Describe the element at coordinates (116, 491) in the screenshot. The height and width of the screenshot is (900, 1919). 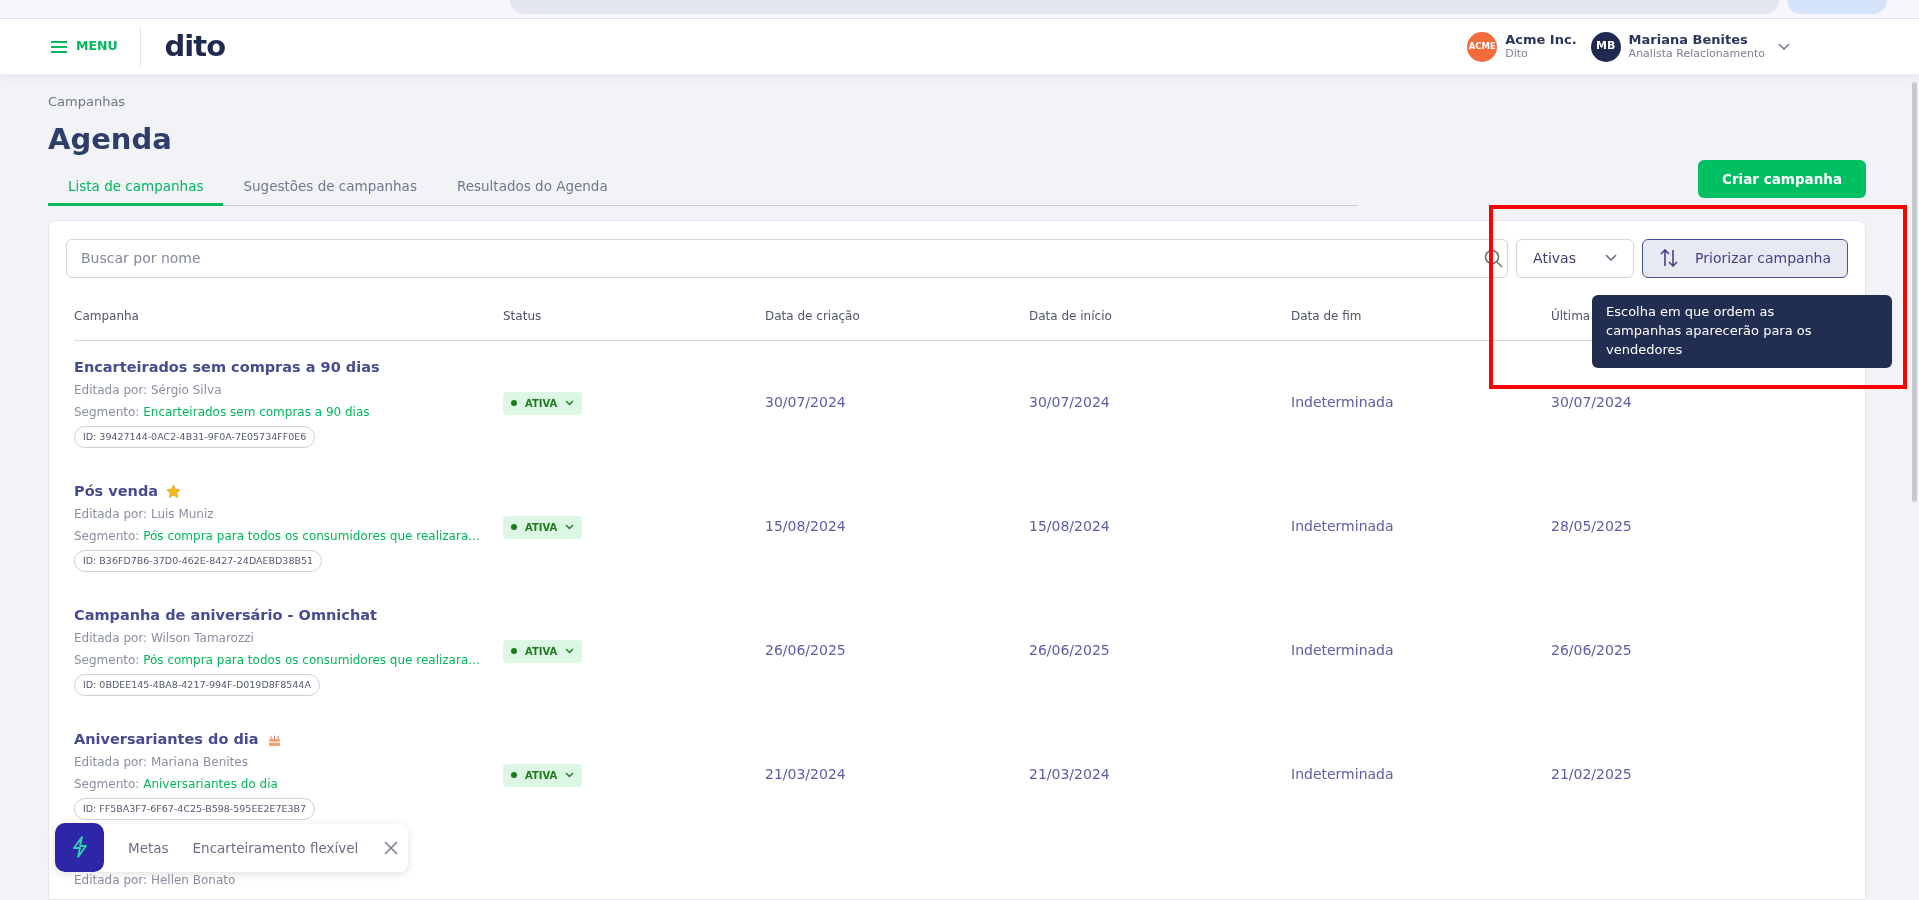
I see `campaign-title: Pós venda` at that location.